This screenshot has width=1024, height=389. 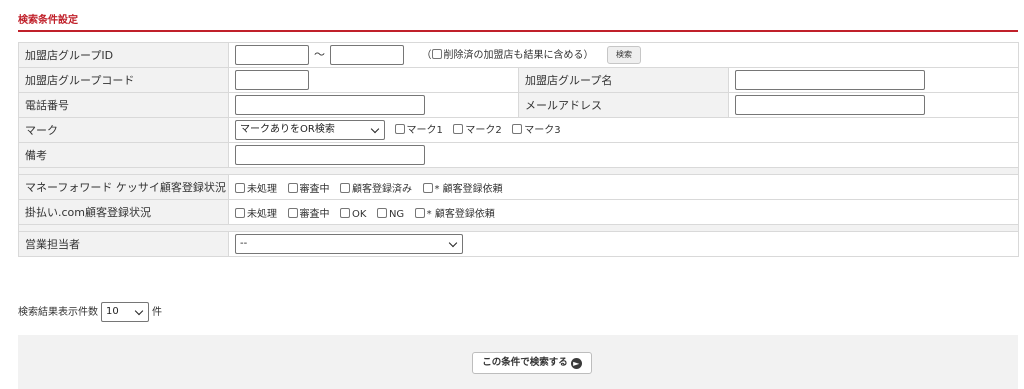 What do you see at coordinates (58, 312) in the screenshot?
I see `result-count-label: 検索結果表示件数` at bounding box center [58, 312].